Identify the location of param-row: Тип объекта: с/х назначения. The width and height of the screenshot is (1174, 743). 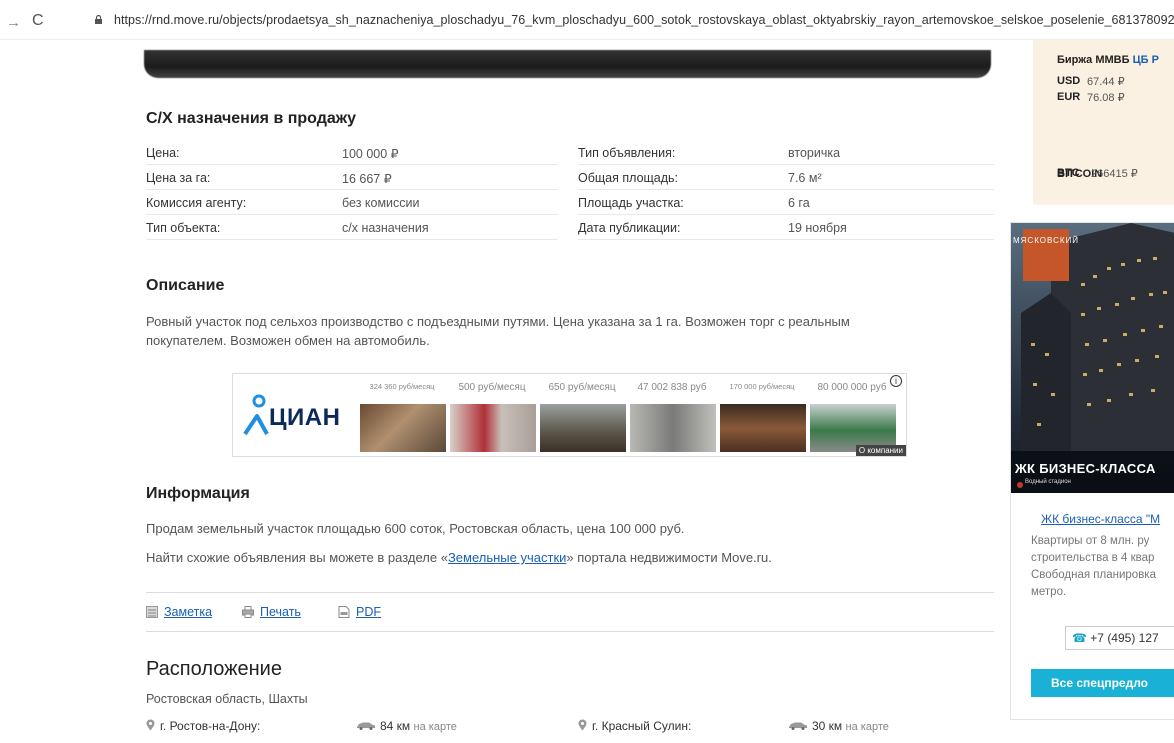
(352, 227).